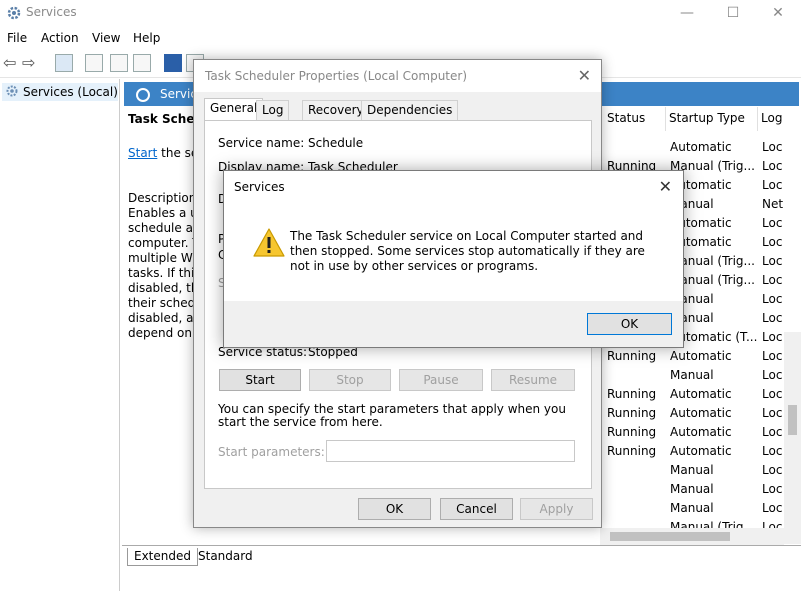 This screenshot has width=801, height=591. What do you see at coordinates (234, 109) in the screenshot?
I see `tab-general: General` at bounding box center [234, 109].